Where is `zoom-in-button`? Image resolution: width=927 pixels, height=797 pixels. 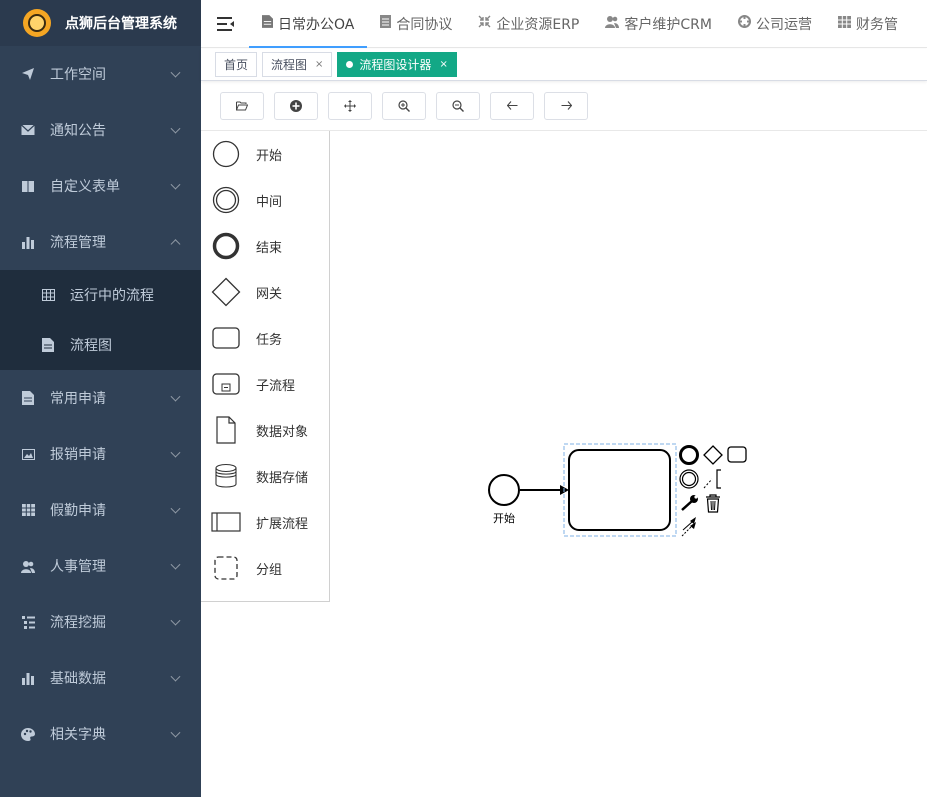
zoom-in-button is located at coordinates (404, 105).